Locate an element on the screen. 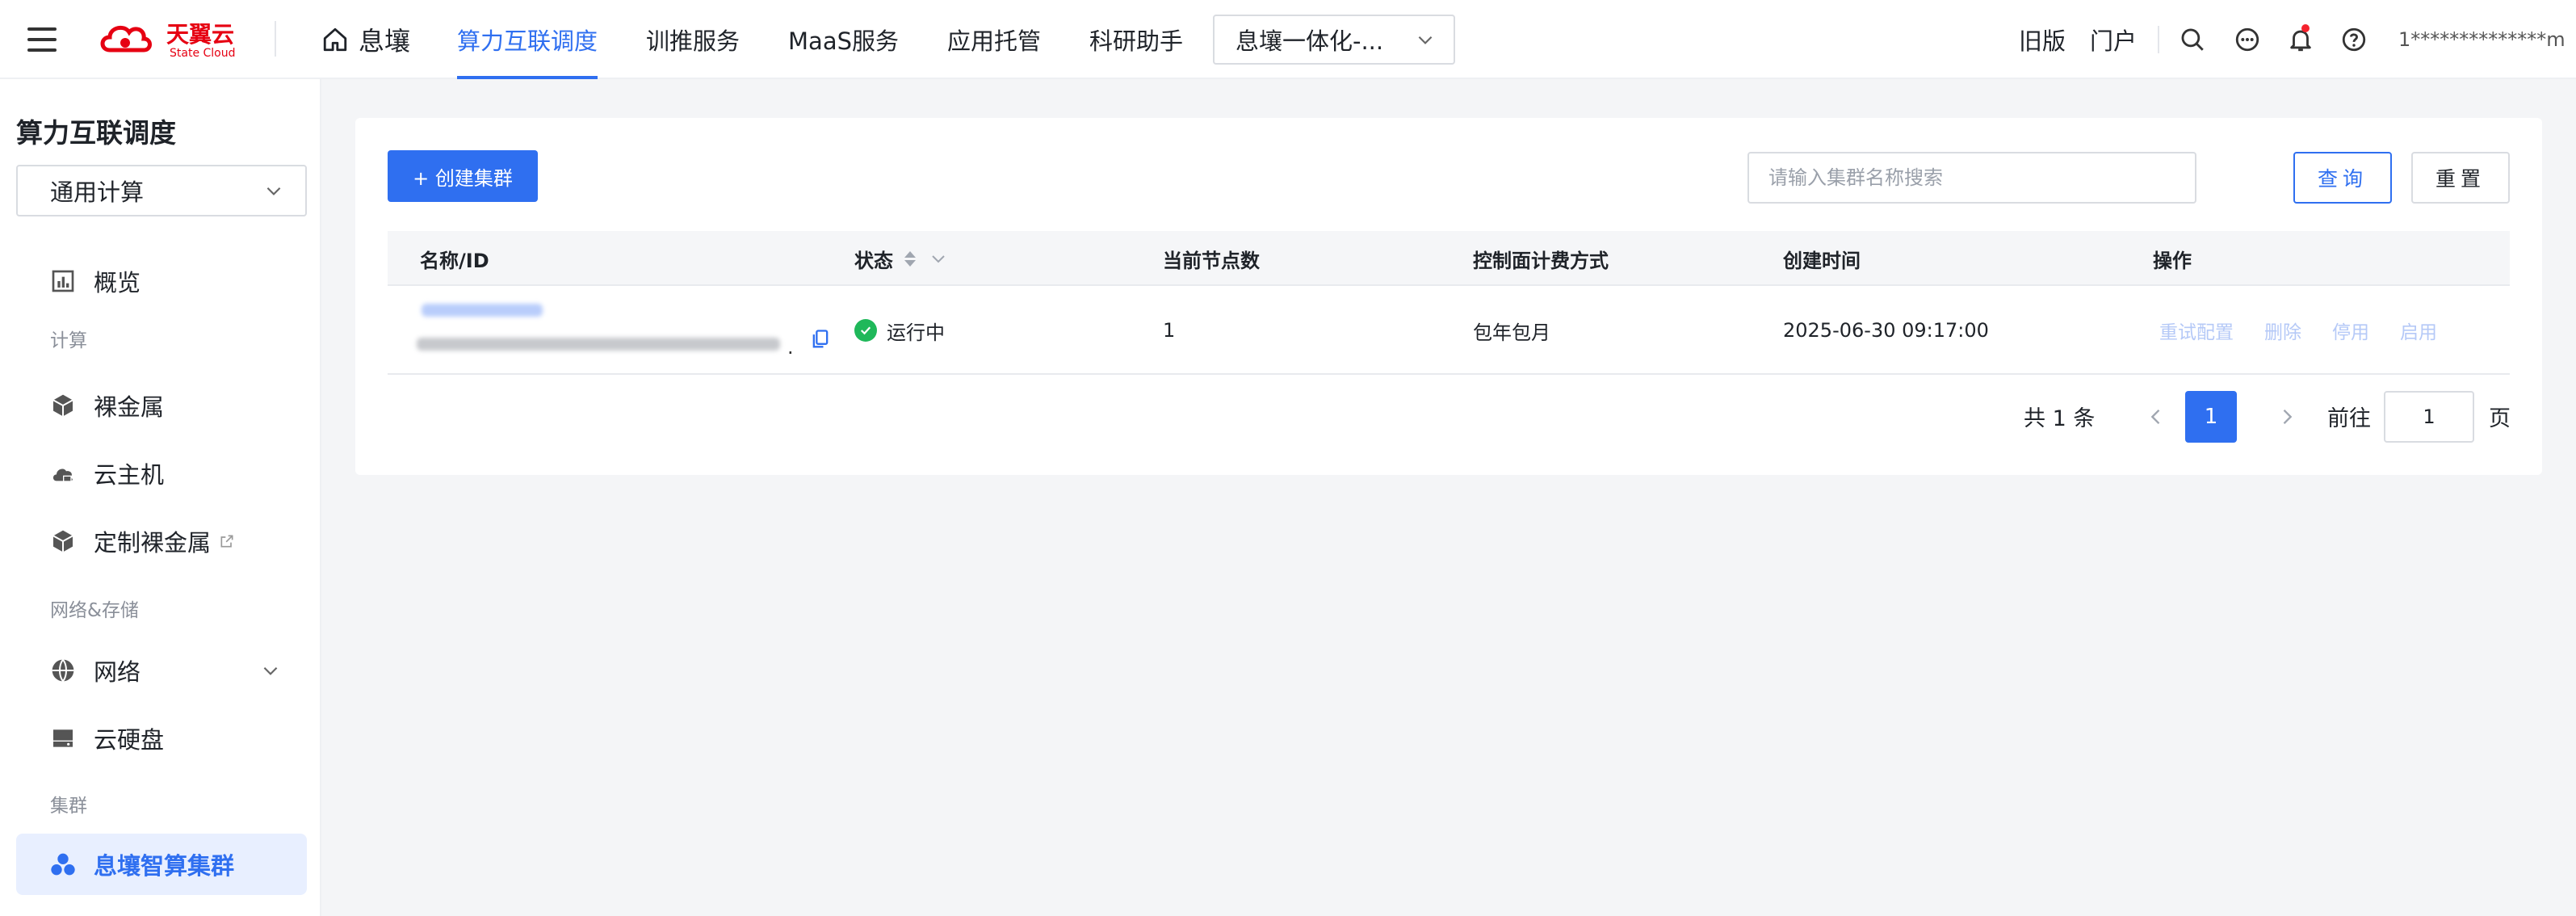  sidebar-item-network: 网络 is located at coordinates (161, 670).